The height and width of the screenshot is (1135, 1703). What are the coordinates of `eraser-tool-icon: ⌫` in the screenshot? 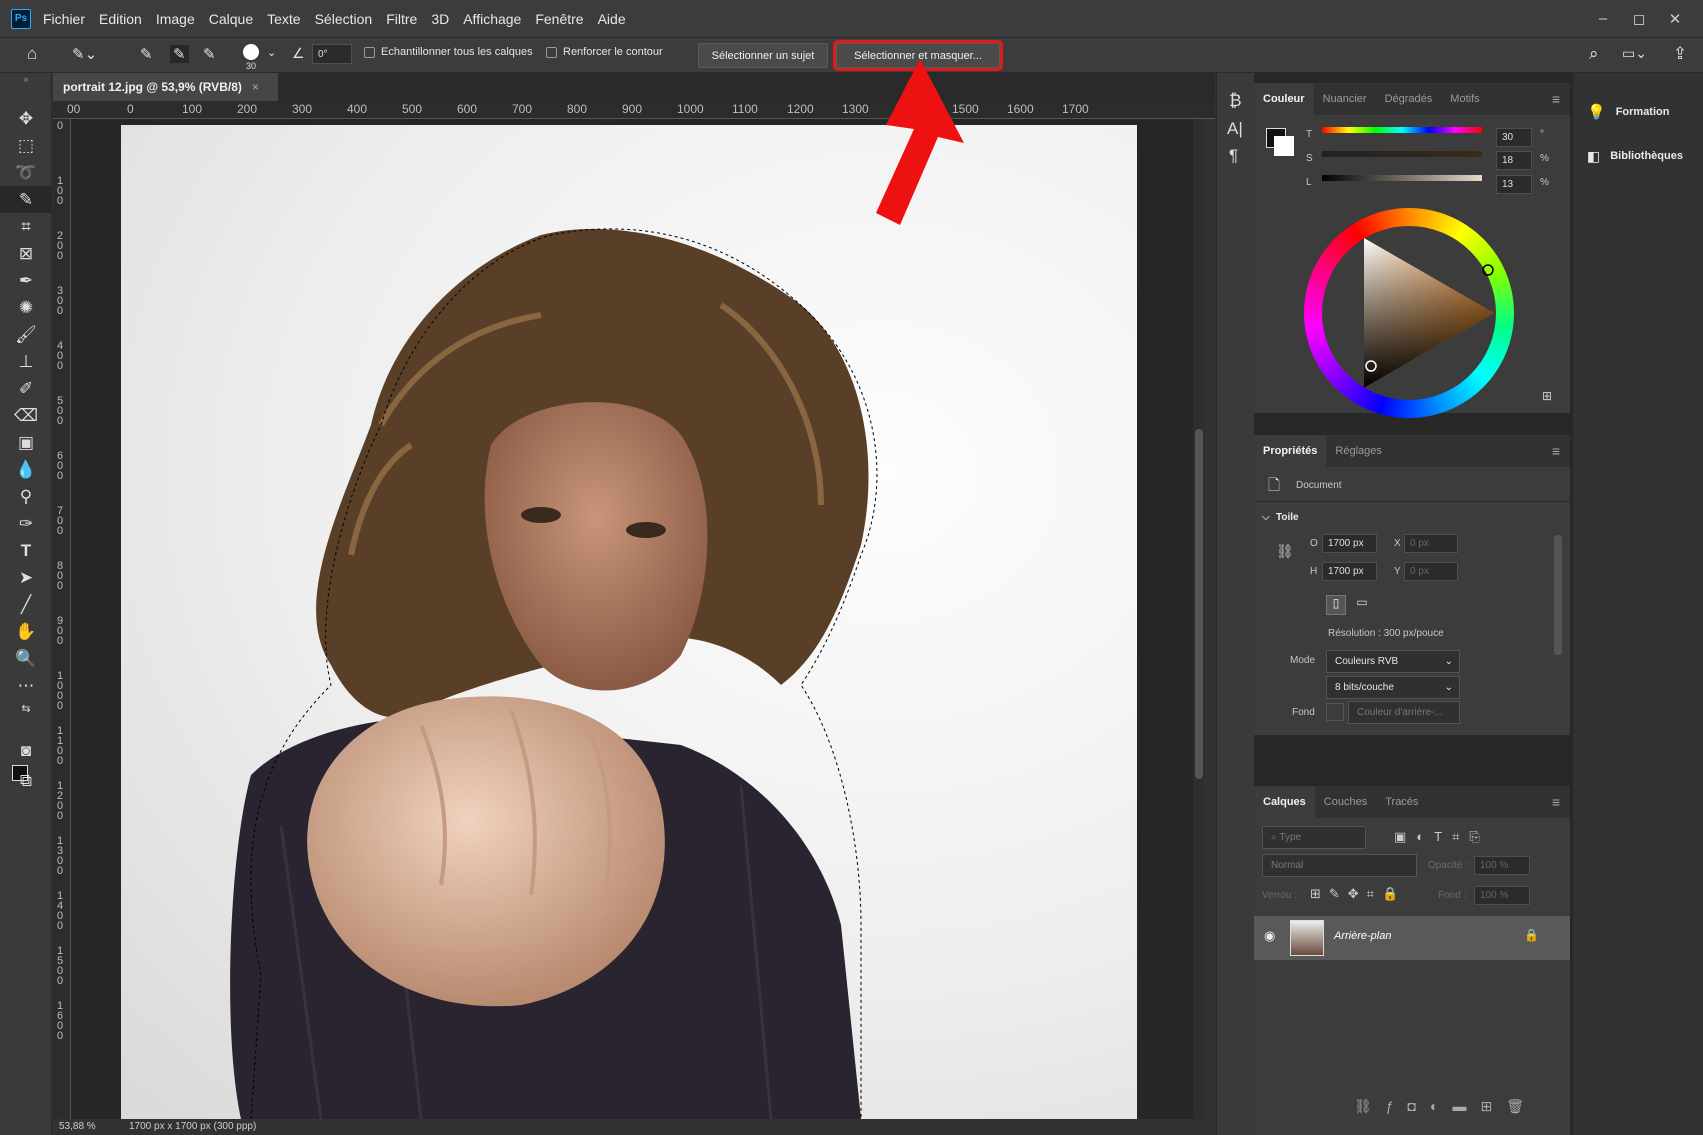 It's located at (26, 415).